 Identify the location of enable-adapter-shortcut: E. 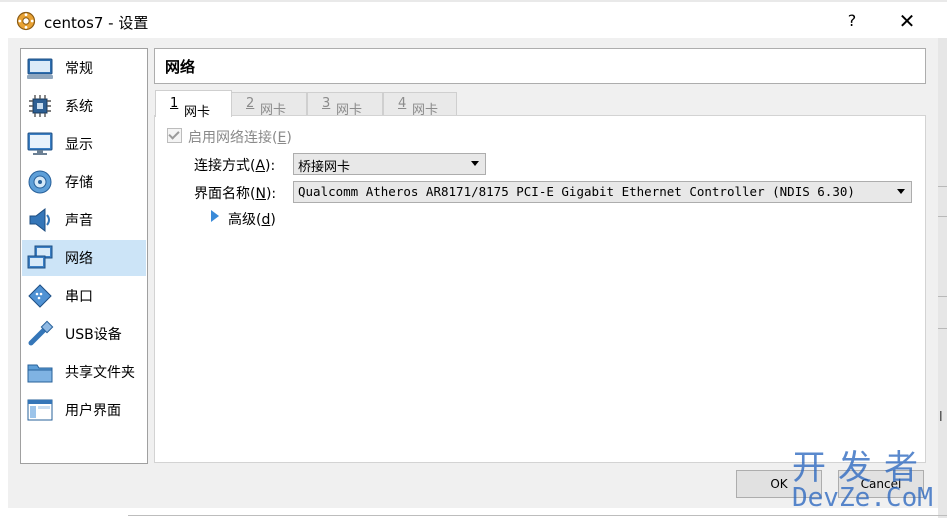
(282, 138).